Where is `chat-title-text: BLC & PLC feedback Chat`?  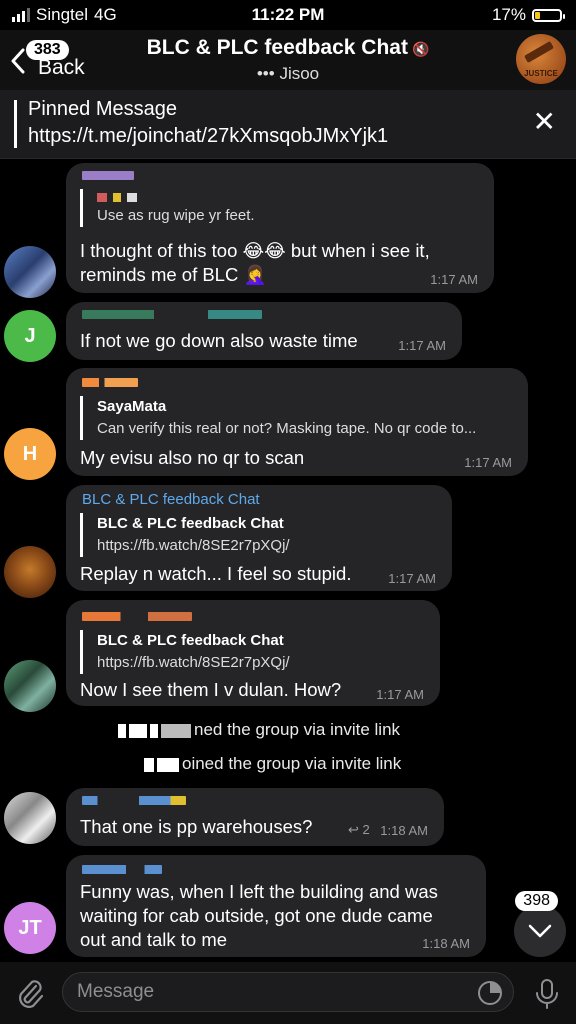
chat-title-text: BLC & PLC feedback Chat is located at coordinates (277, 47).